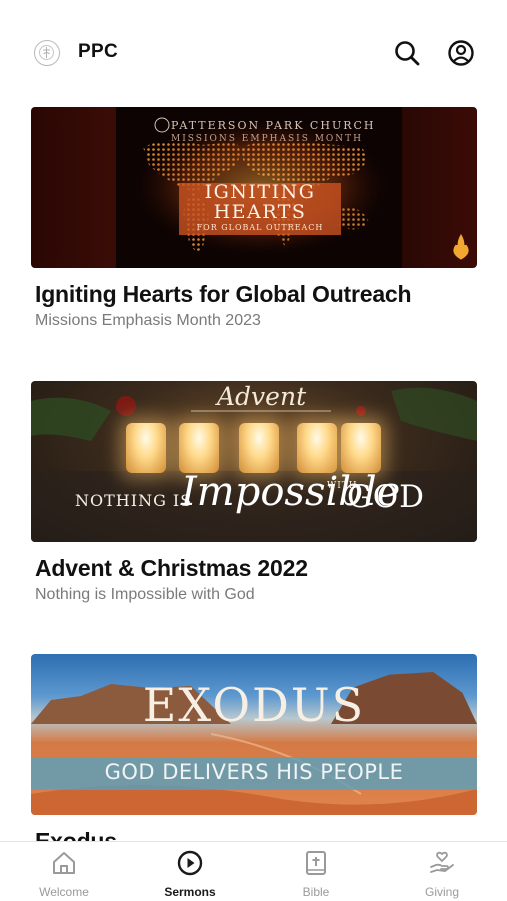  Describe the element at coordinates (260, 227) in the screenshot. I see `banner-headline-line3: FOR GLOBAL OUTREACH` at that location.